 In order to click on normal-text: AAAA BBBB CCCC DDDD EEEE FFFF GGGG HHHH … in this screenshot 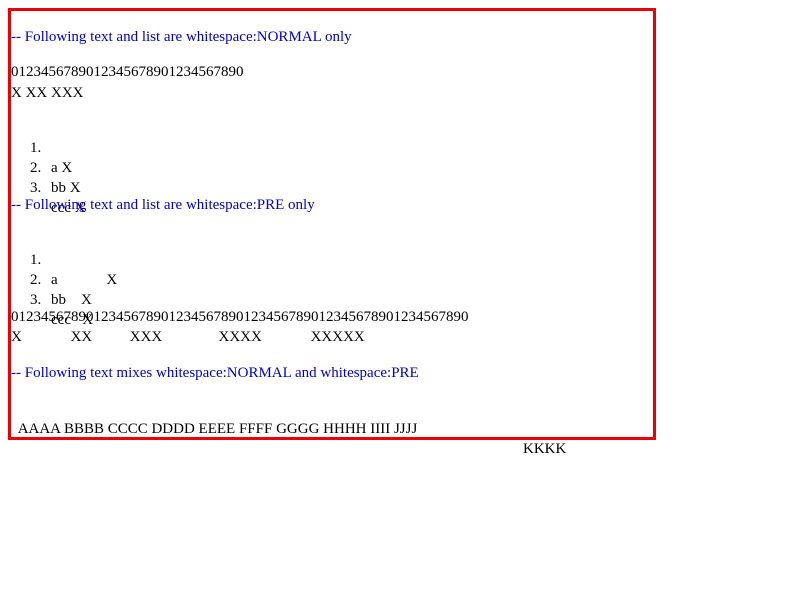, I will do `click(217, 429)`.